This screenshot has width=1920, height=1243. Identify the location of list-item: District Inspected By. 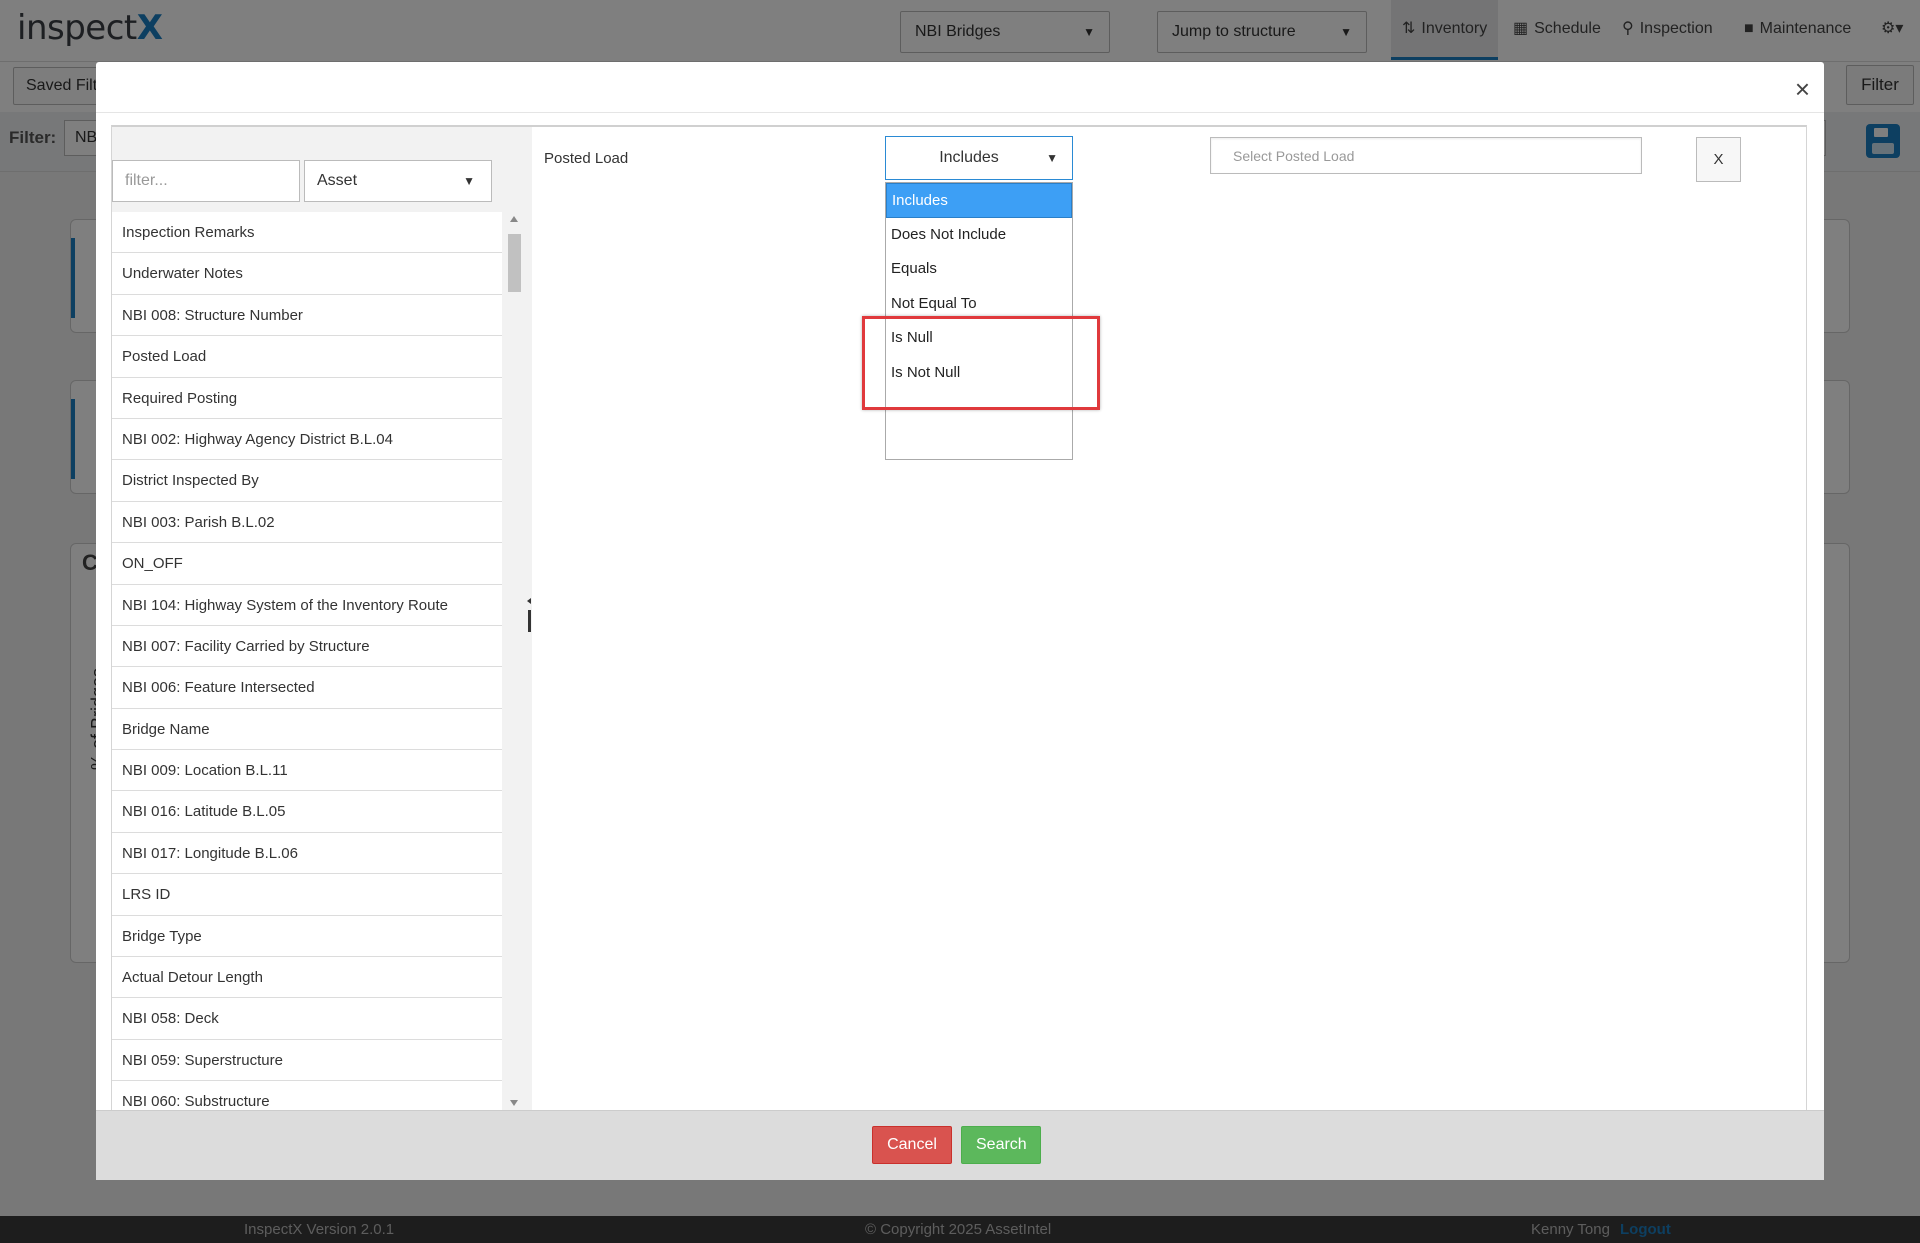
(307, 481).